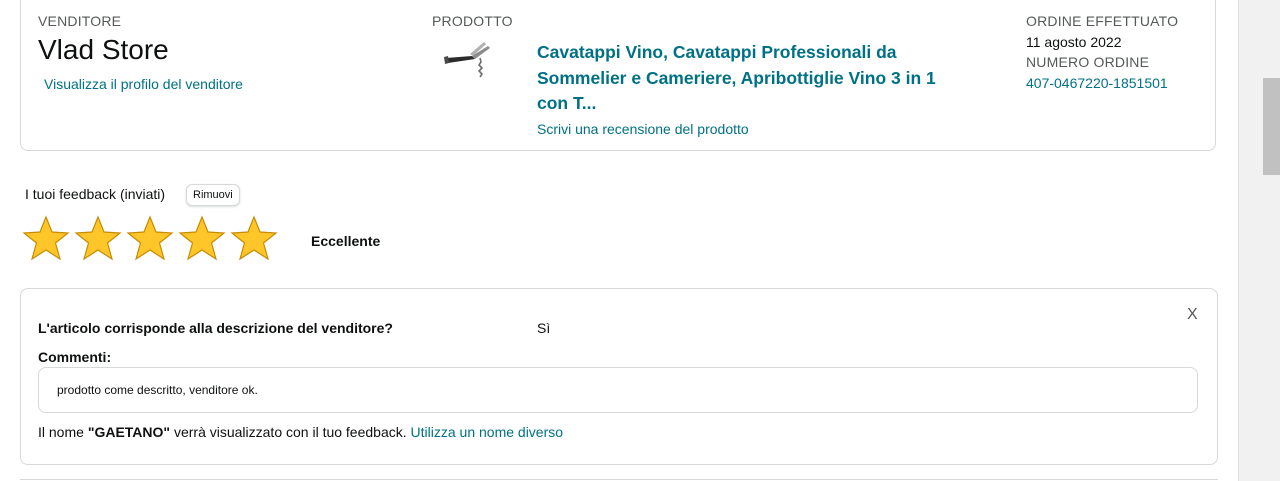 This screenshot has height=481, width=1280. I want to click on remove-feedback-button: Rimuovi, so click(213, 195).